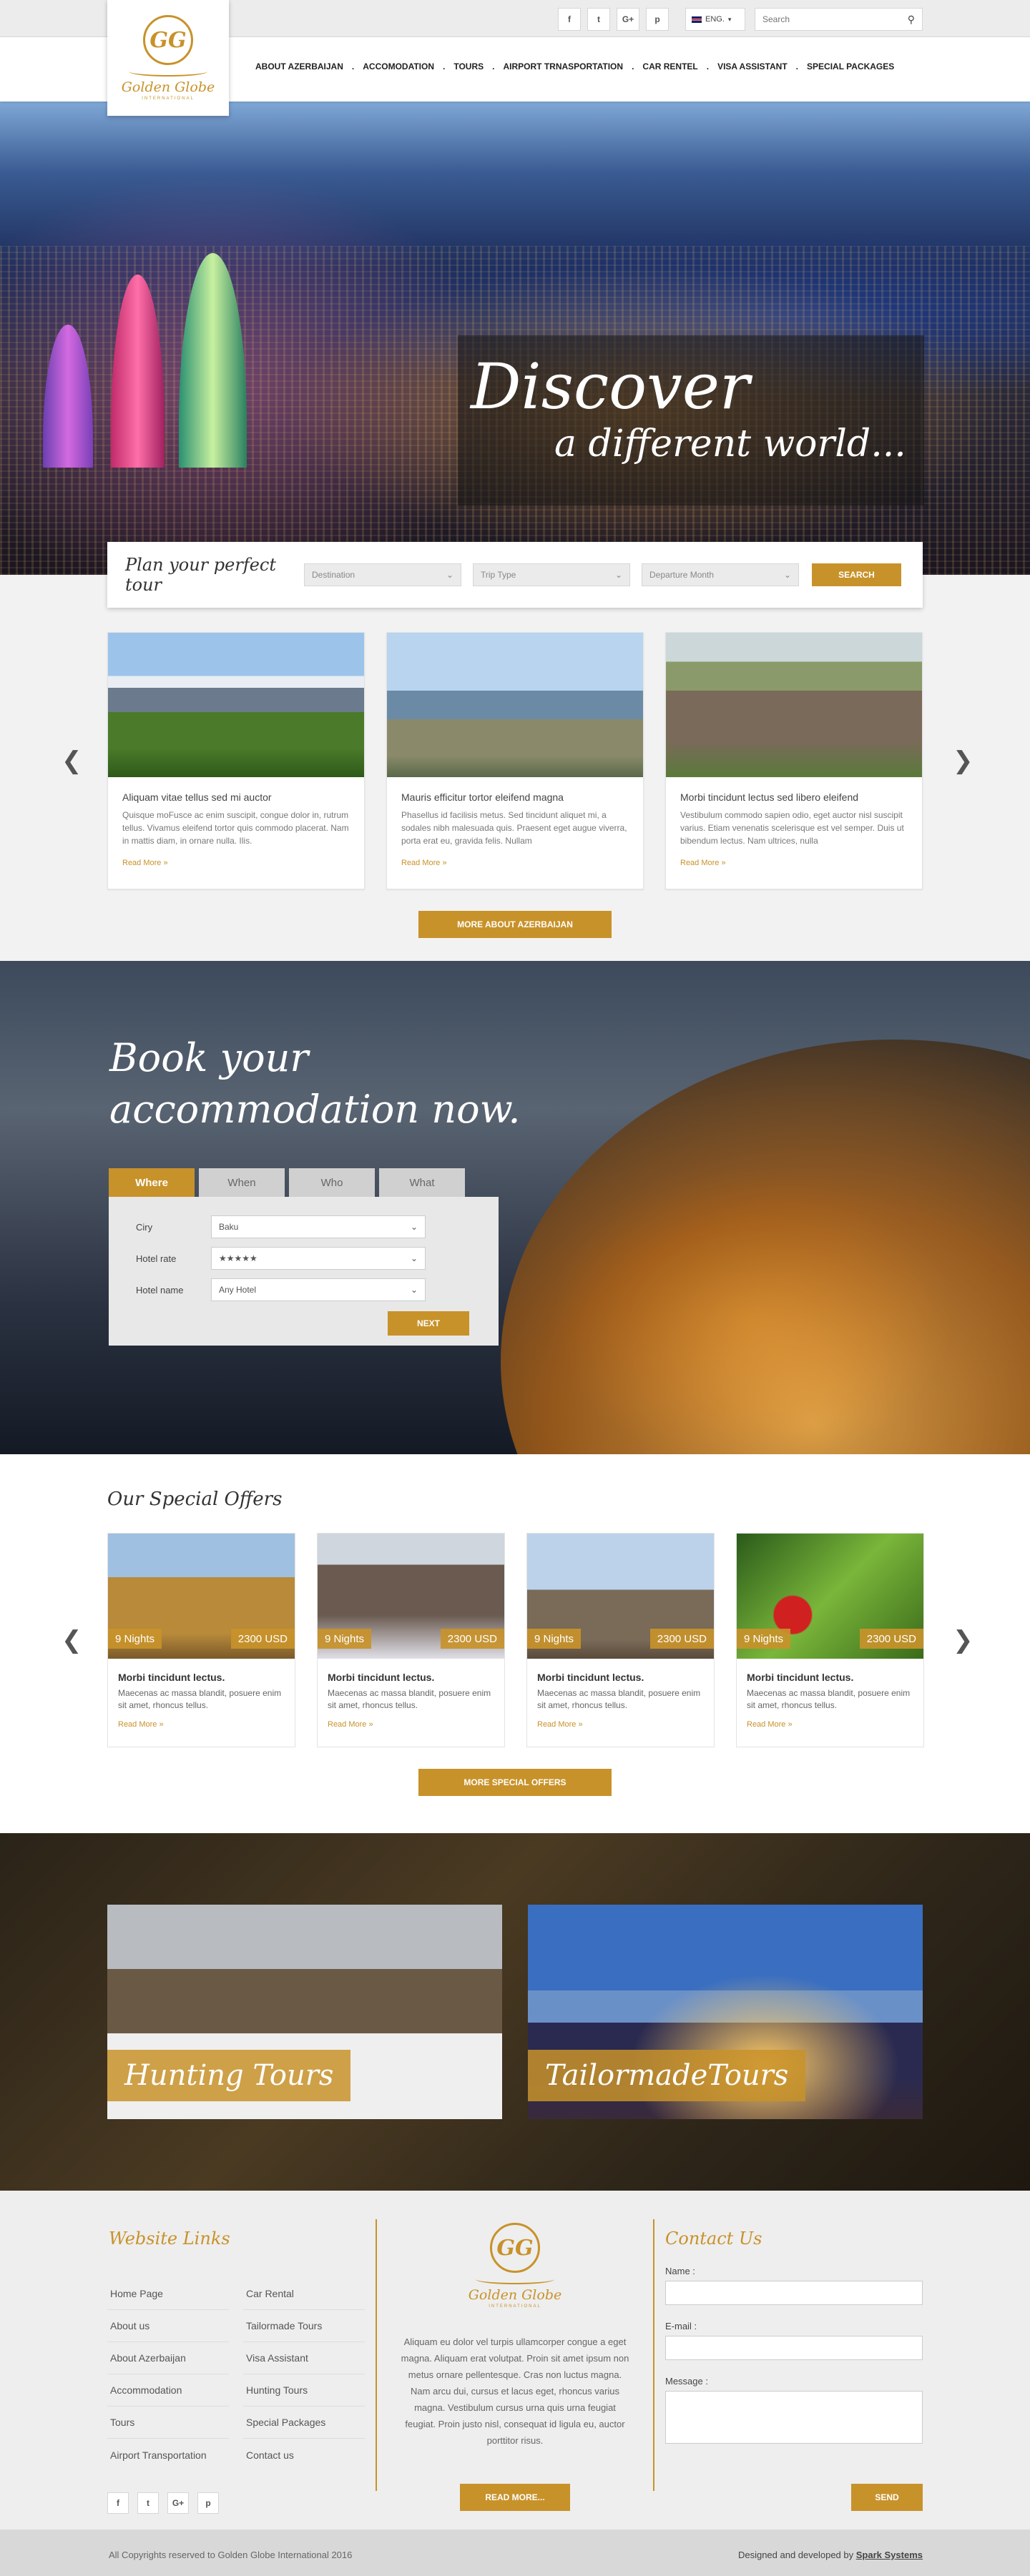 Image resolution: width=1030 pixels, height=2576 pixels. What do you see at coordinates (856, 574) in the screenshot?
I see `search-button: SEARCH` at bounding box center [856, 574].